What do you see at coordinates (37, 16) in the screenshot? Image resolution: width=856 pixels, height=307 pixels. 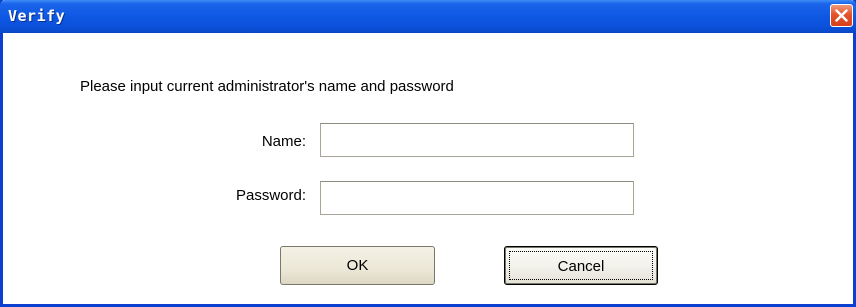 I see `window-title: Verify` at bounding box center [37, 16].